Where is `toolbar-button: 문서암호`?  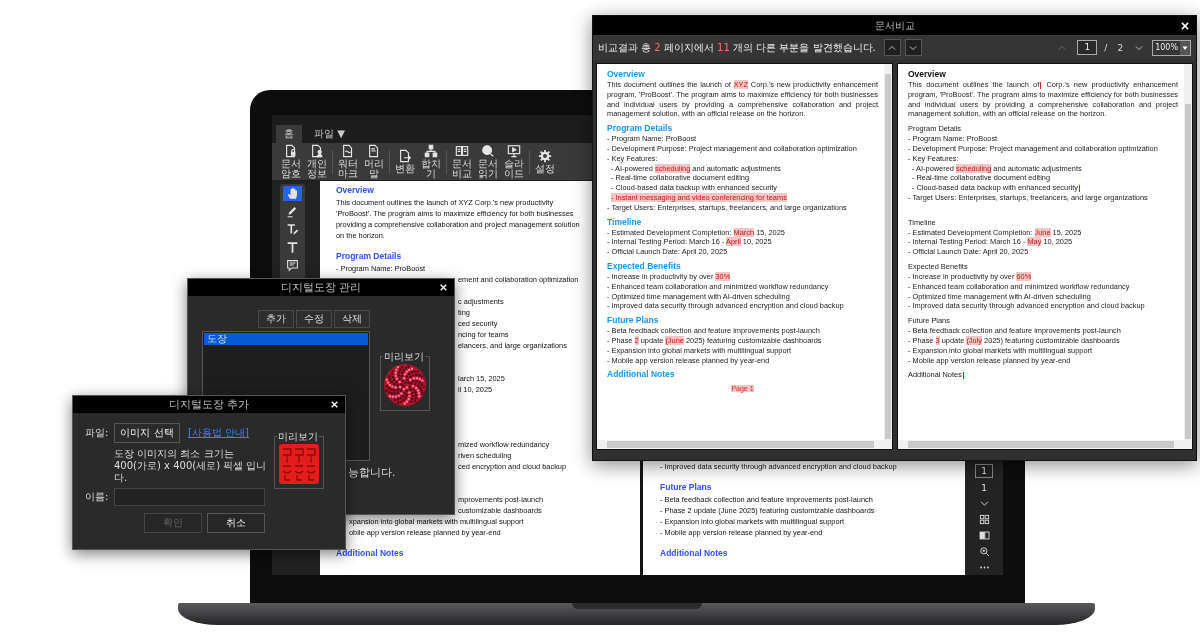
toolbar-button: 문서암호 is located at coordinates (291, 161).